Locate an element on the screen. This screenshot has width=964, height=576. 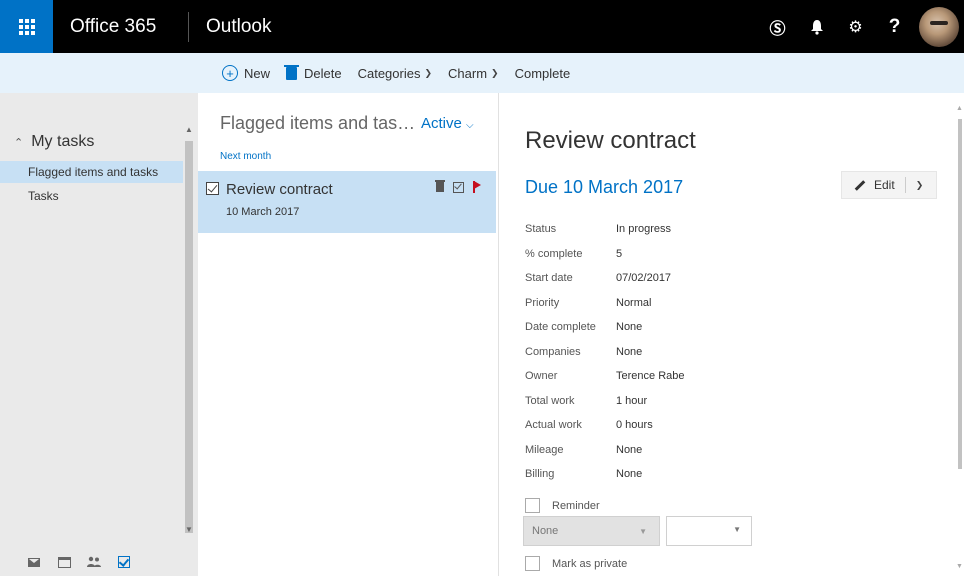
property-label: Priority is located at coordinates (542, 302).